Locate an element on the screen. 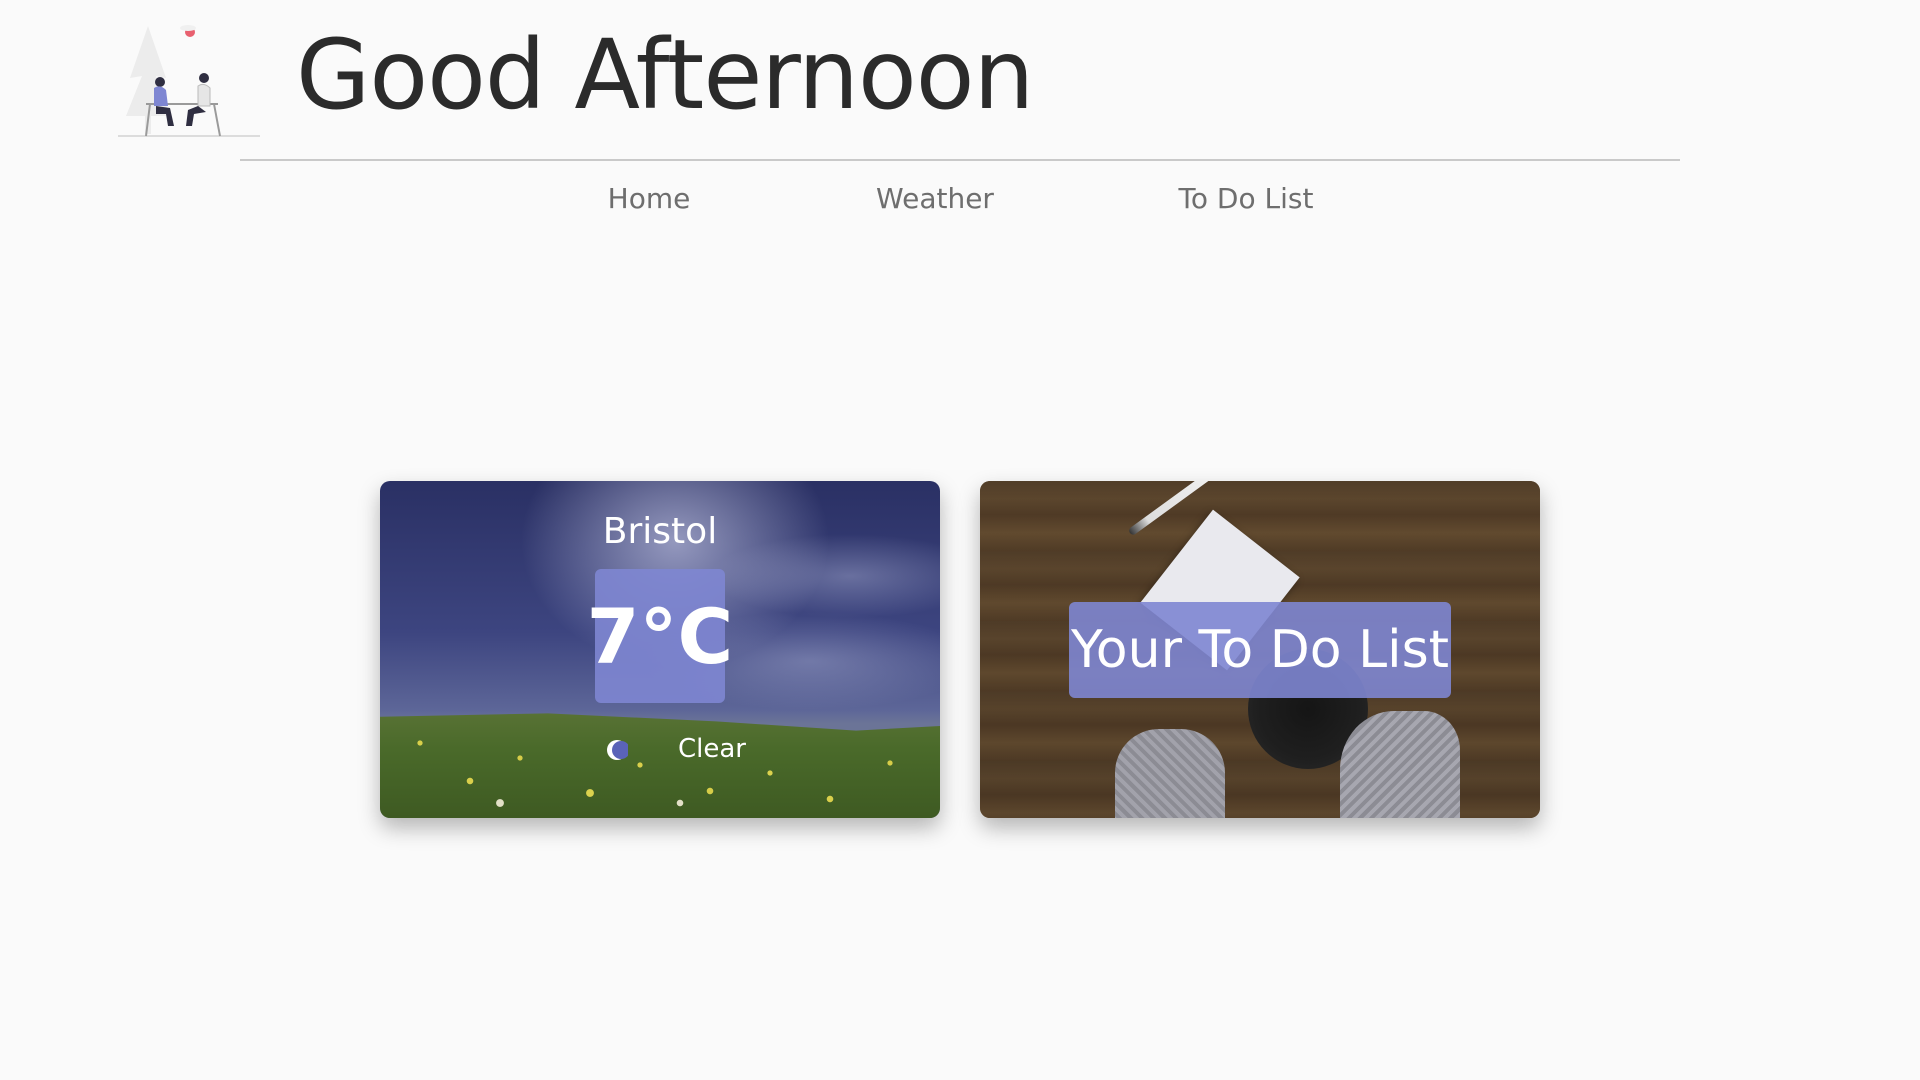 Image resolution: width=1920 pixels, height=1080 pixels. nav-item-home: Home is located at coordinates (649, 198).